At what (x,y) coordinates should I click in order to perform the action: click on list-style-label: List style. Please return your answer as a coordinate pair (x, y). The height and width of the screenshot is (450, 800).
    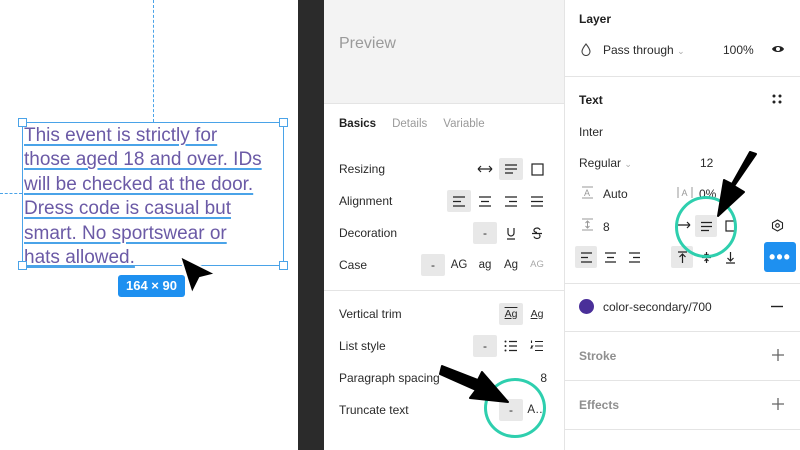
    Looking at the image, I should click on (362, 346).